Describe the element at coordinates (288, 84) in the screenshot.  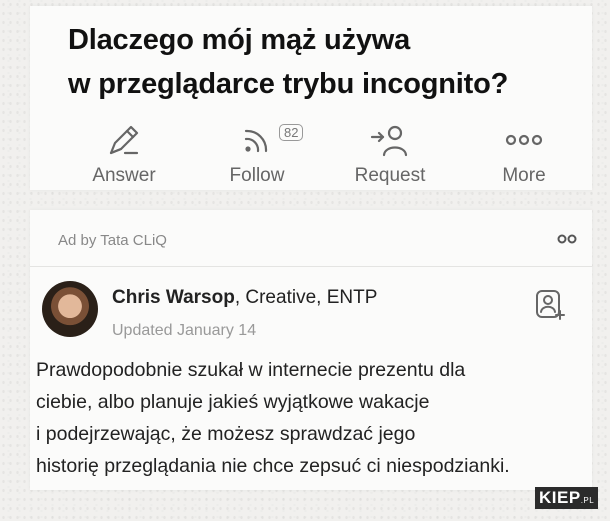
I see `question-line-2: w przeglądarce trybu incognito?` at that location.